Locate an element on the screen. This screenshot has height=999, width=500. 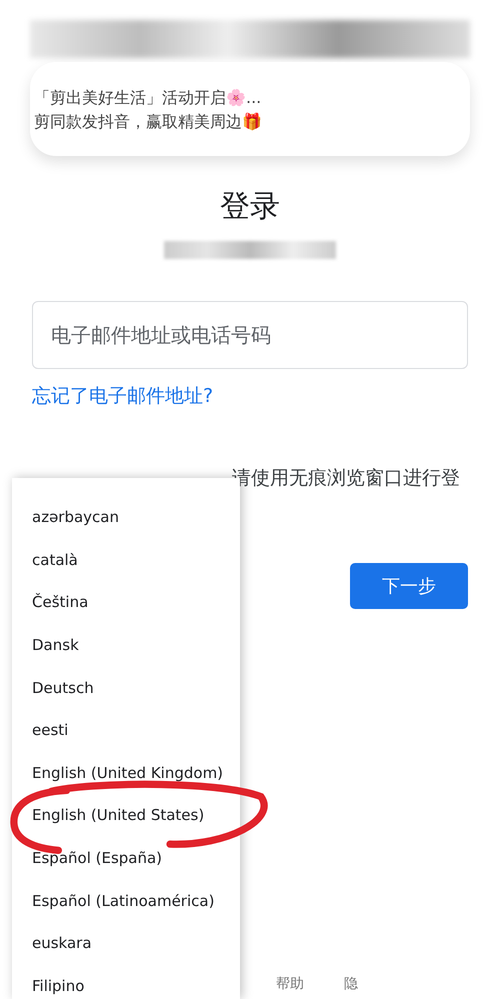
notification-text: 剪同款发抖音，赢取精美周边🎁 is located at coordinates (148, 122).